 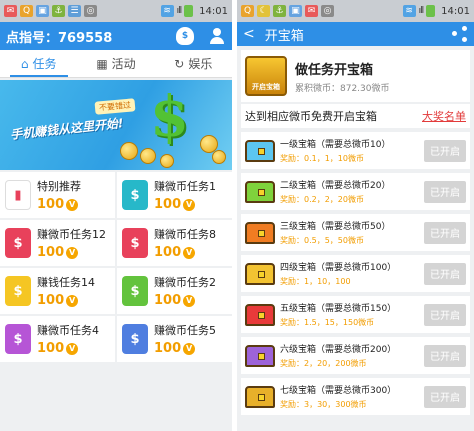 What do you see at coordinates (38, 63) in the screenshot?
I see `tab-tasks: ⌂ 任务` at bounding box center [38, 63].